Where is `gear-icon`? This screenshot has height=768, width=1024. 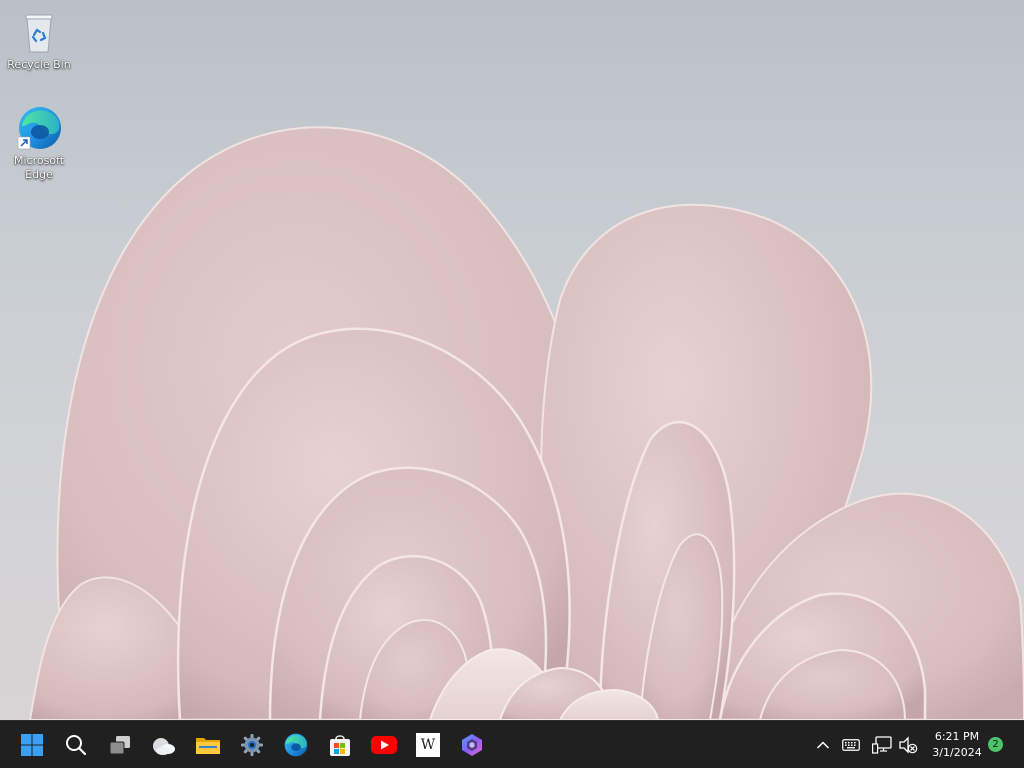
gear-icon is located at coordinates (252, 745).